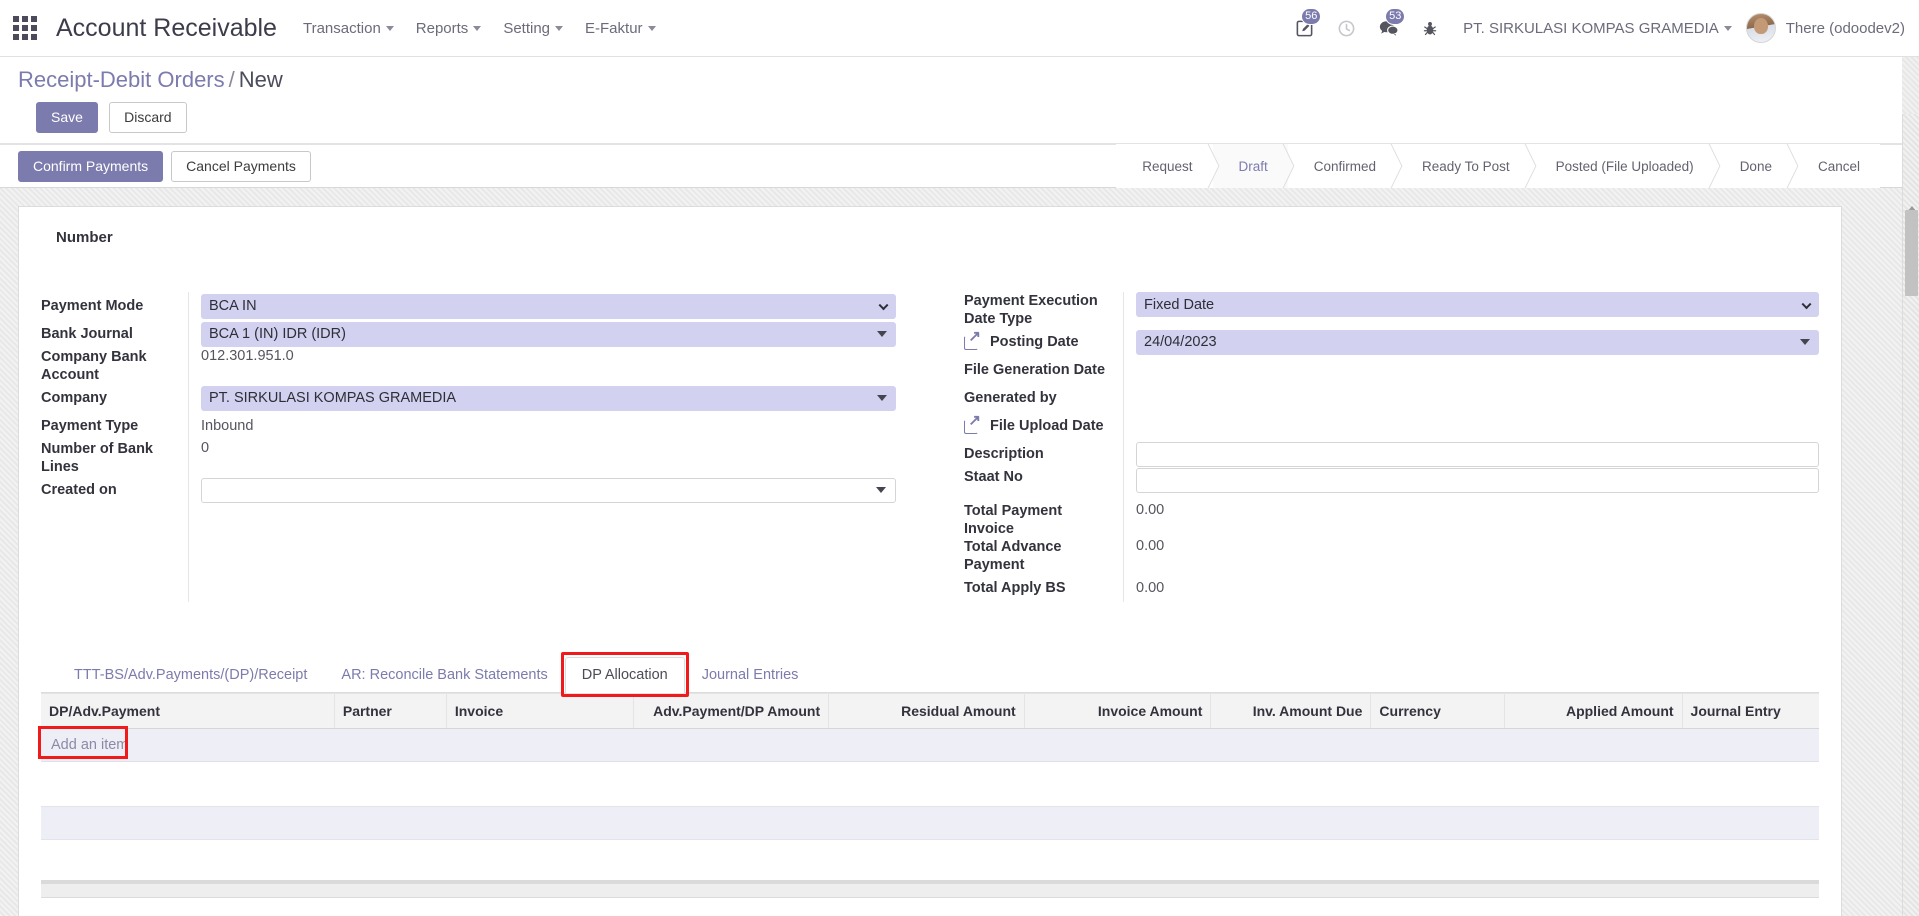  What do you see at coordinates (548, 458) in the screenshot?
I see `number-of-bank-lines-field-row: 0` at bounding box center [548, 458].